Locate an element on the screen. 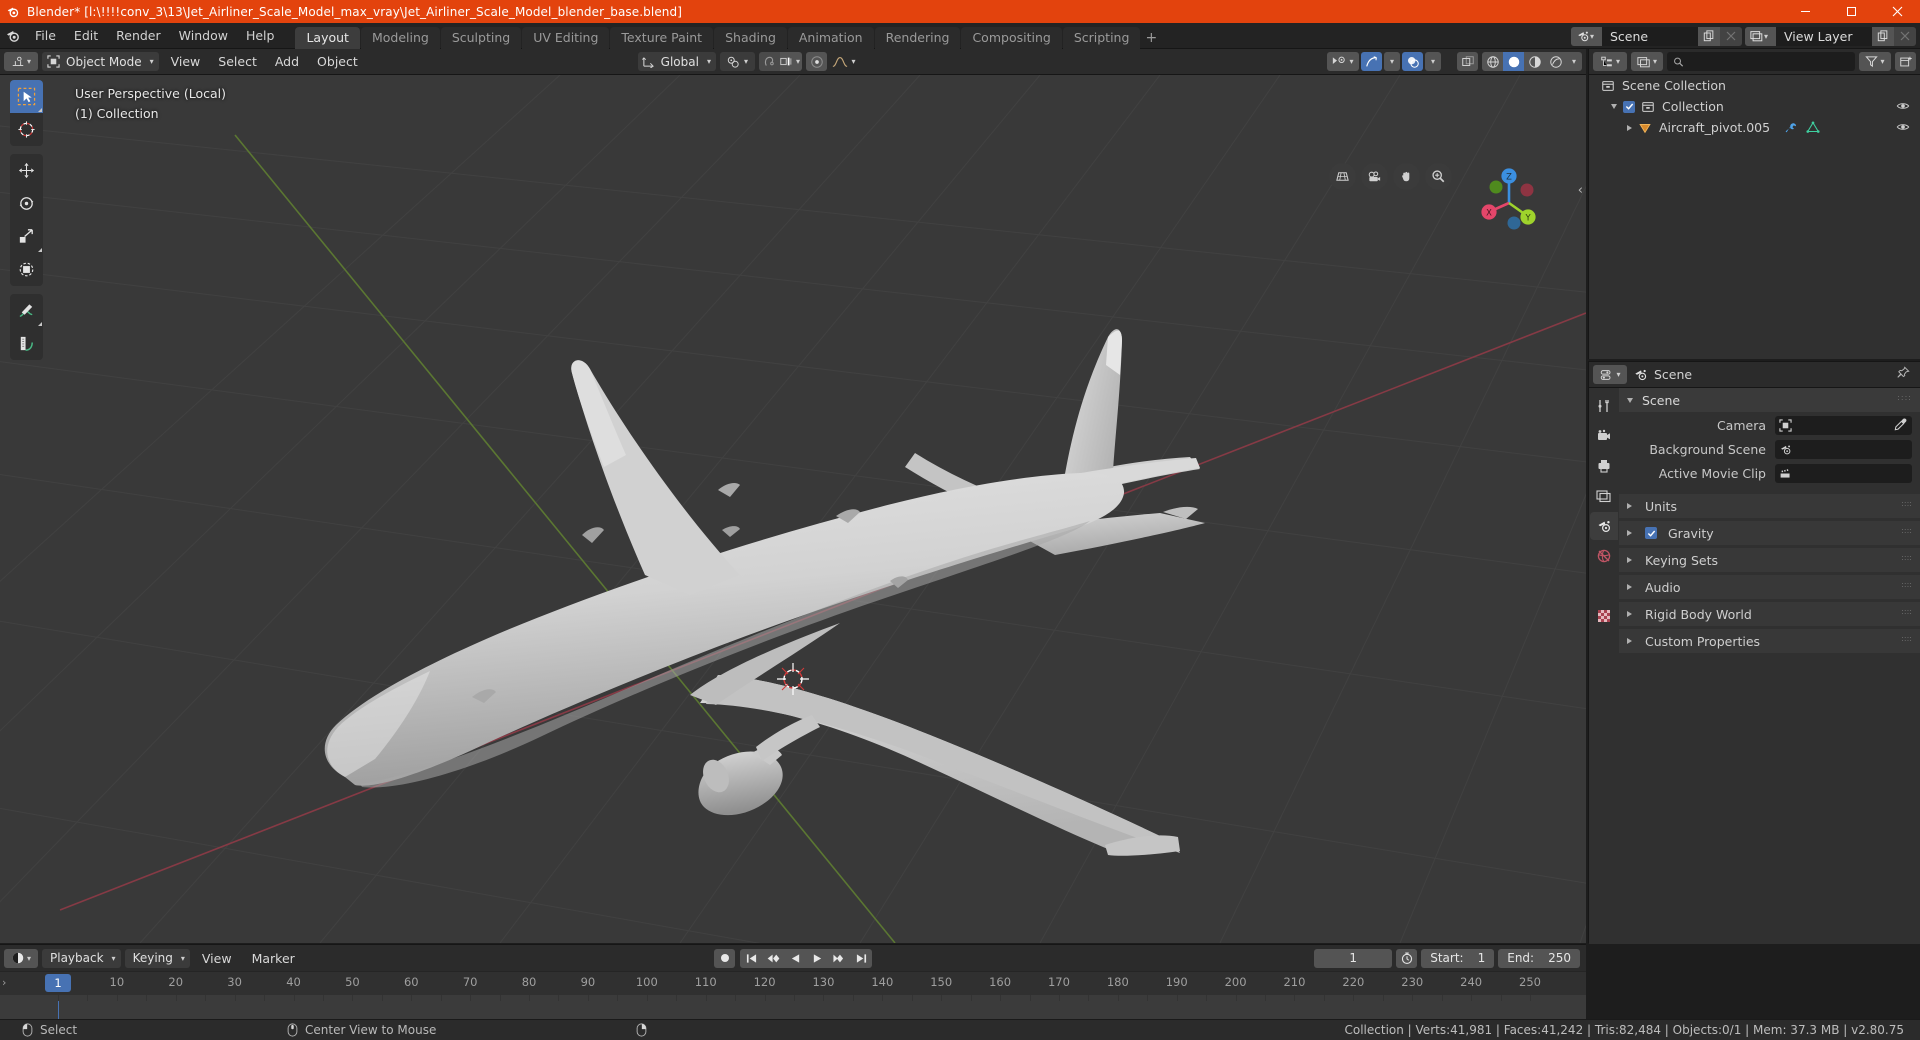 The image size is (1920, 1040). keying-menu: Keying ▾ is located at coordinates (157, 958).